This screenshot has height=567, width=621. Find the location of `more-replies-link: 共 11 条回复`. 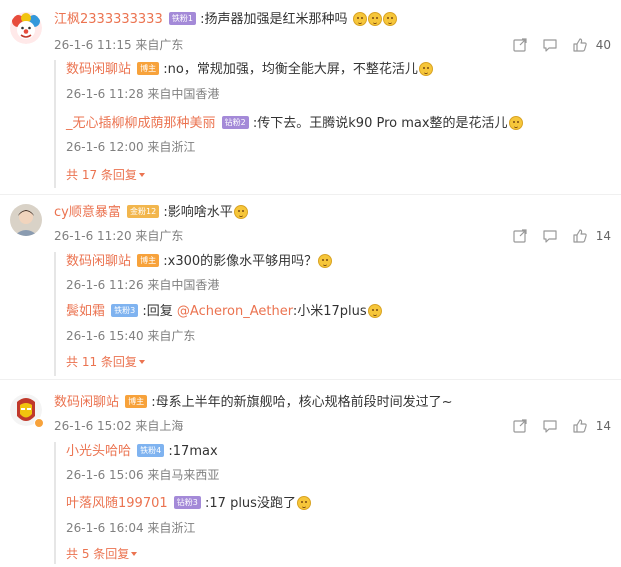

more-replies-link: 共 11 条回复 is located at coordinates (105, 362).